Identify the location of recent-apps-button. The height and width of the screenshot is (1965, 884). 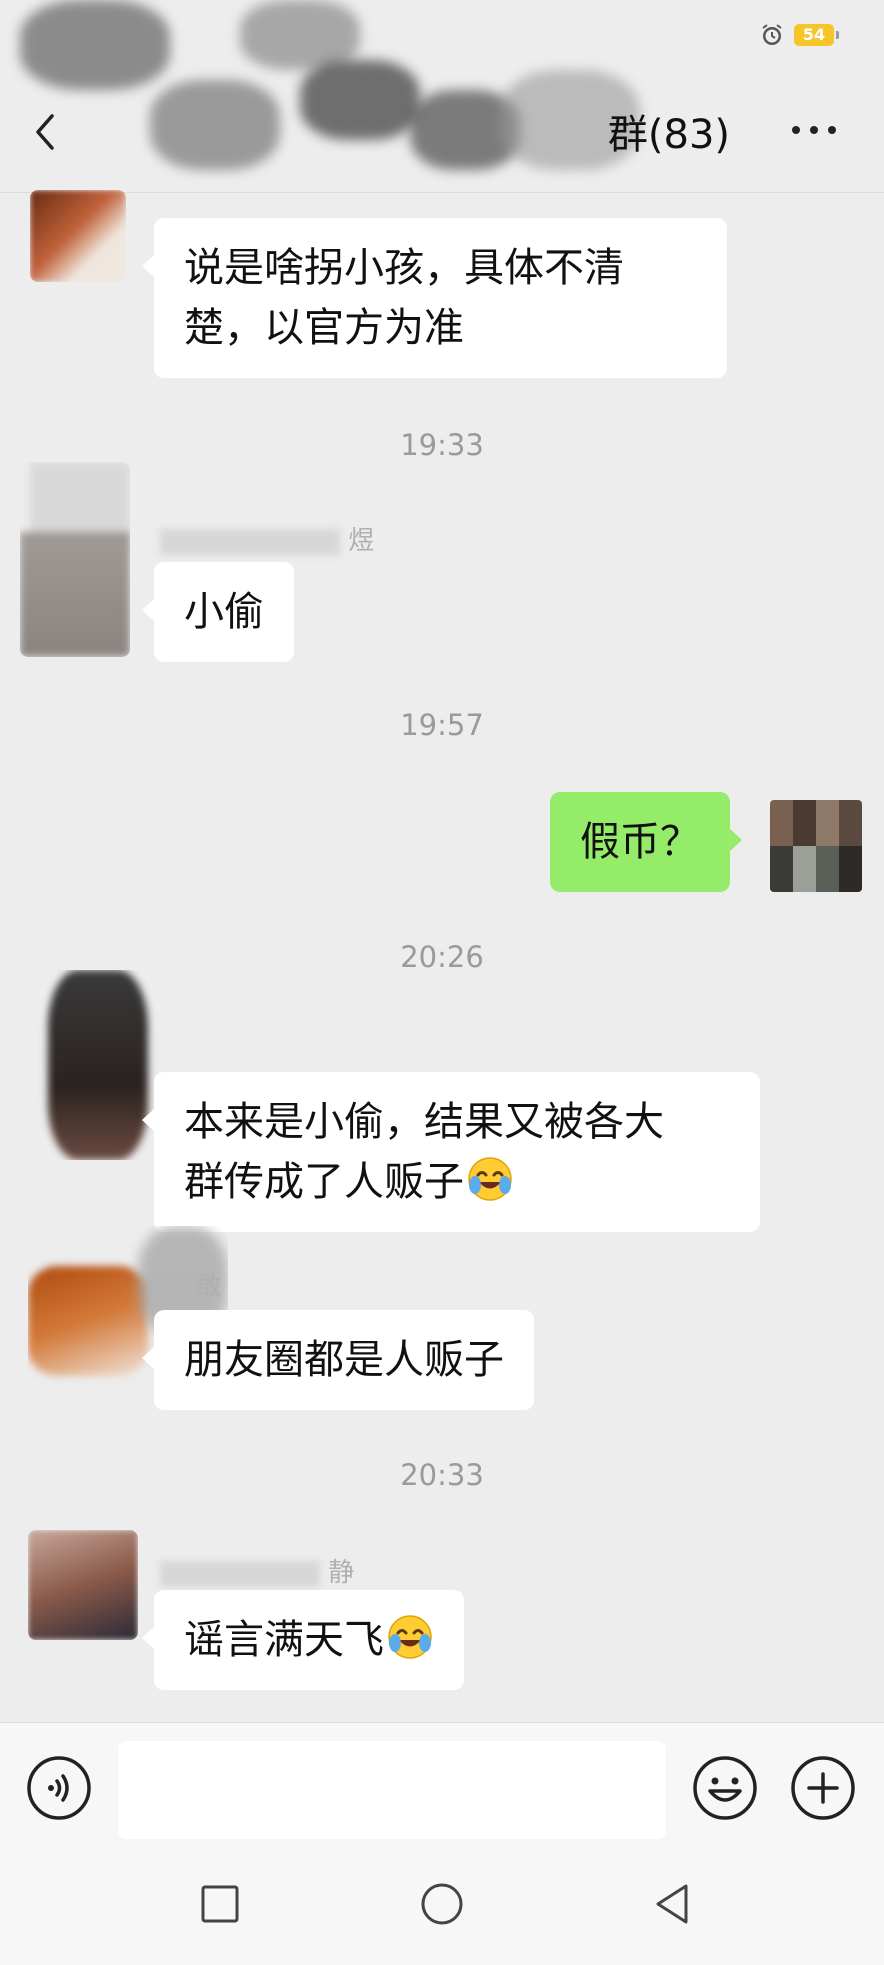
(220, 1904).